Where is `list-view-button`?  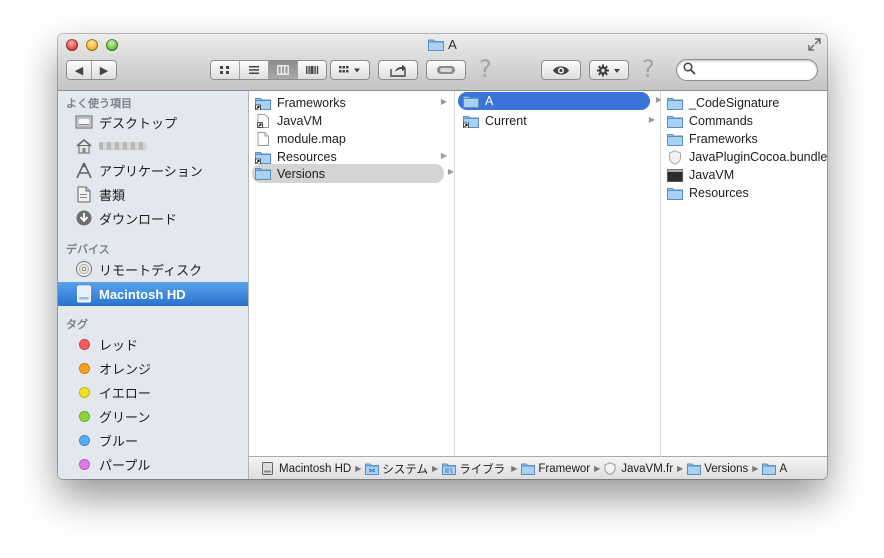 list-view-button is located at coordinates (254, 70).